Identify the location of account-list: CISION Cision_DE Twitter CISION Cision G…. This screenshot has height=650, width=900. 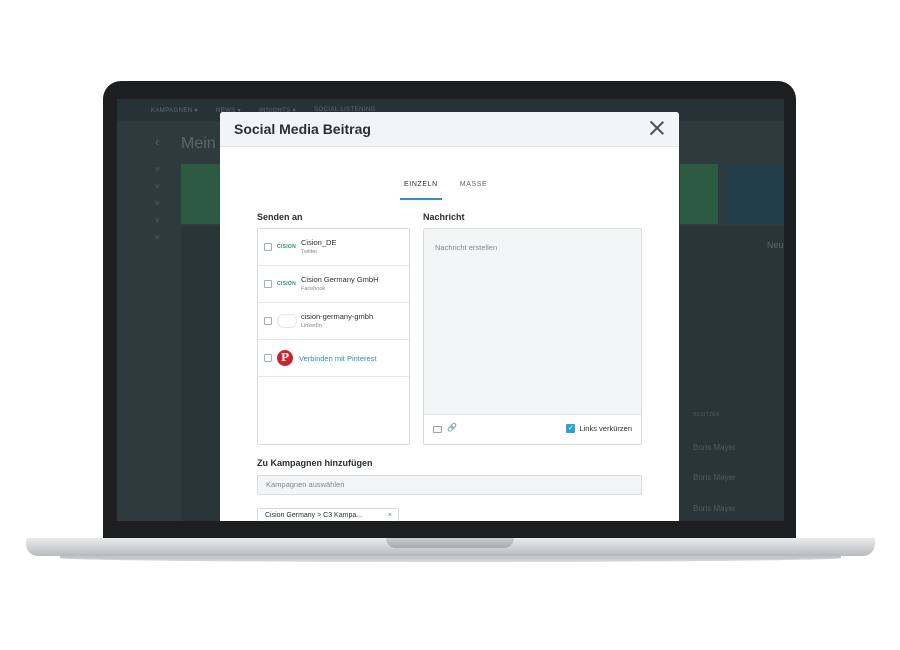
(333, 336).